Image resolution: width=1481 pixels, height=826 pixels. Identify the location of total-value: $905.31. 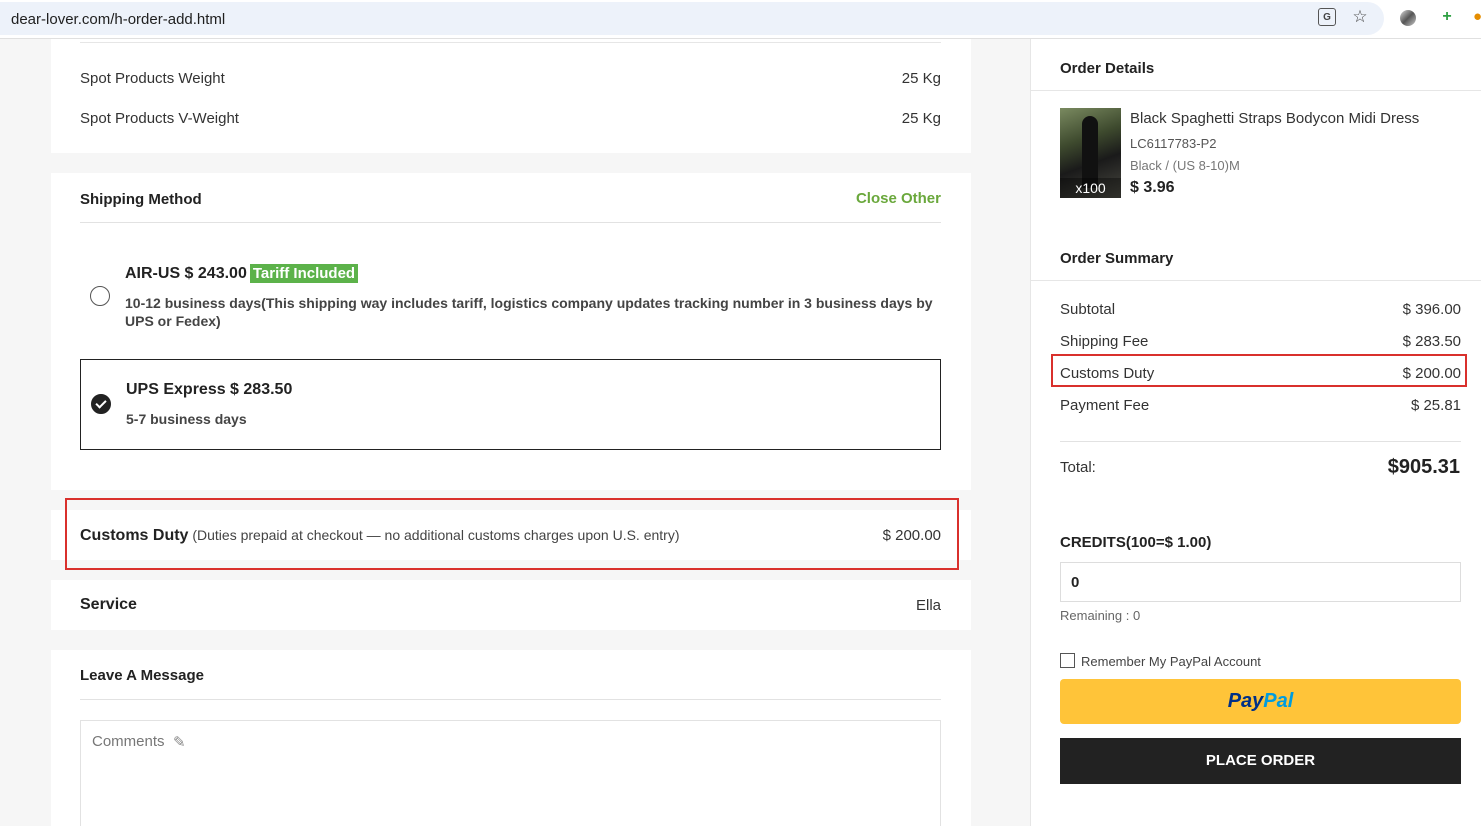
(1423, 467).